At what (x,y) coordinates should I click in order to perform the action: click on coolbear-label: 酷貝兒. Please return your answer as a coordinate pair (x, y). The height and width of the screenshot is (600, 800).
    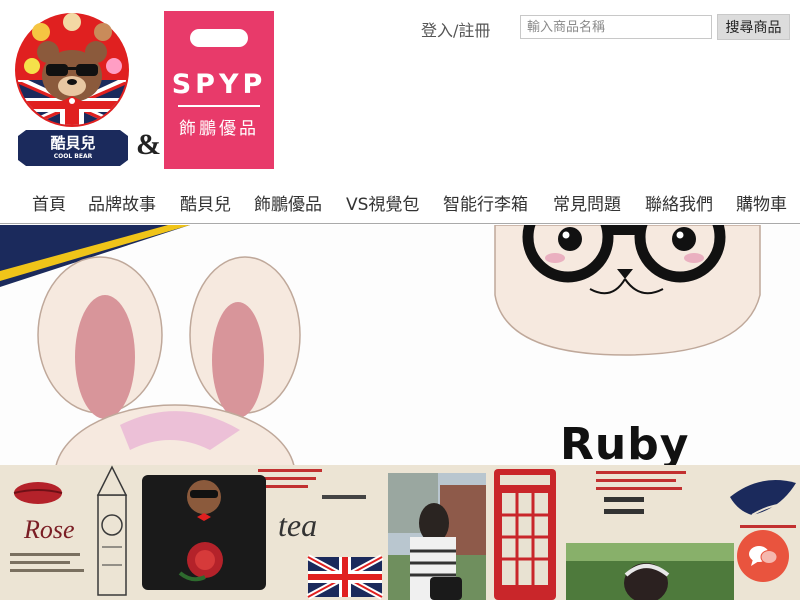
    Looking at the image, I should click on (73, 143).